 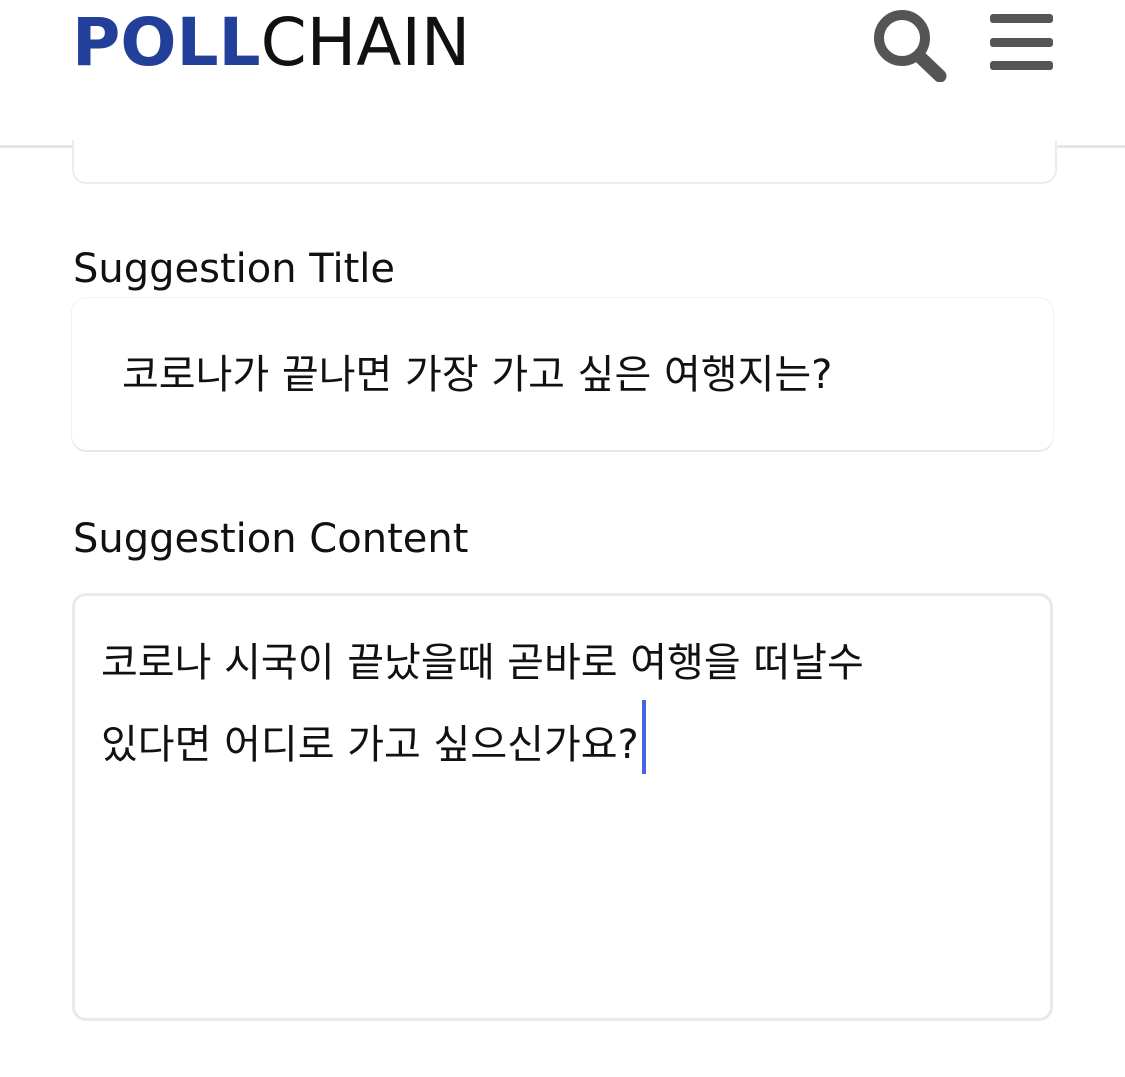 I want to click on suggestion-title-input: 코로나가 끝나면 가장 가고 싶은 여행지는?, so click(x=562, y=374).